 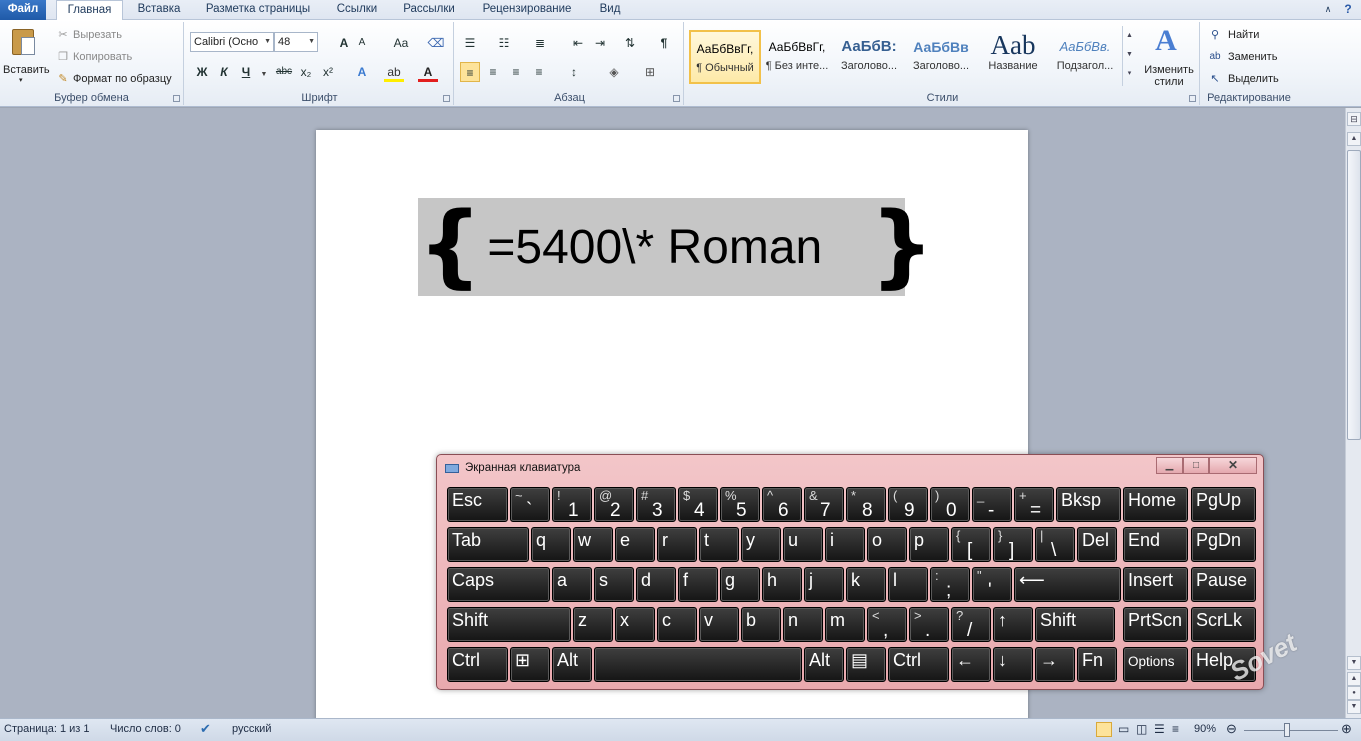 I want to click on page-count: Страница: 1 из 1, so click(x=47, y=729).